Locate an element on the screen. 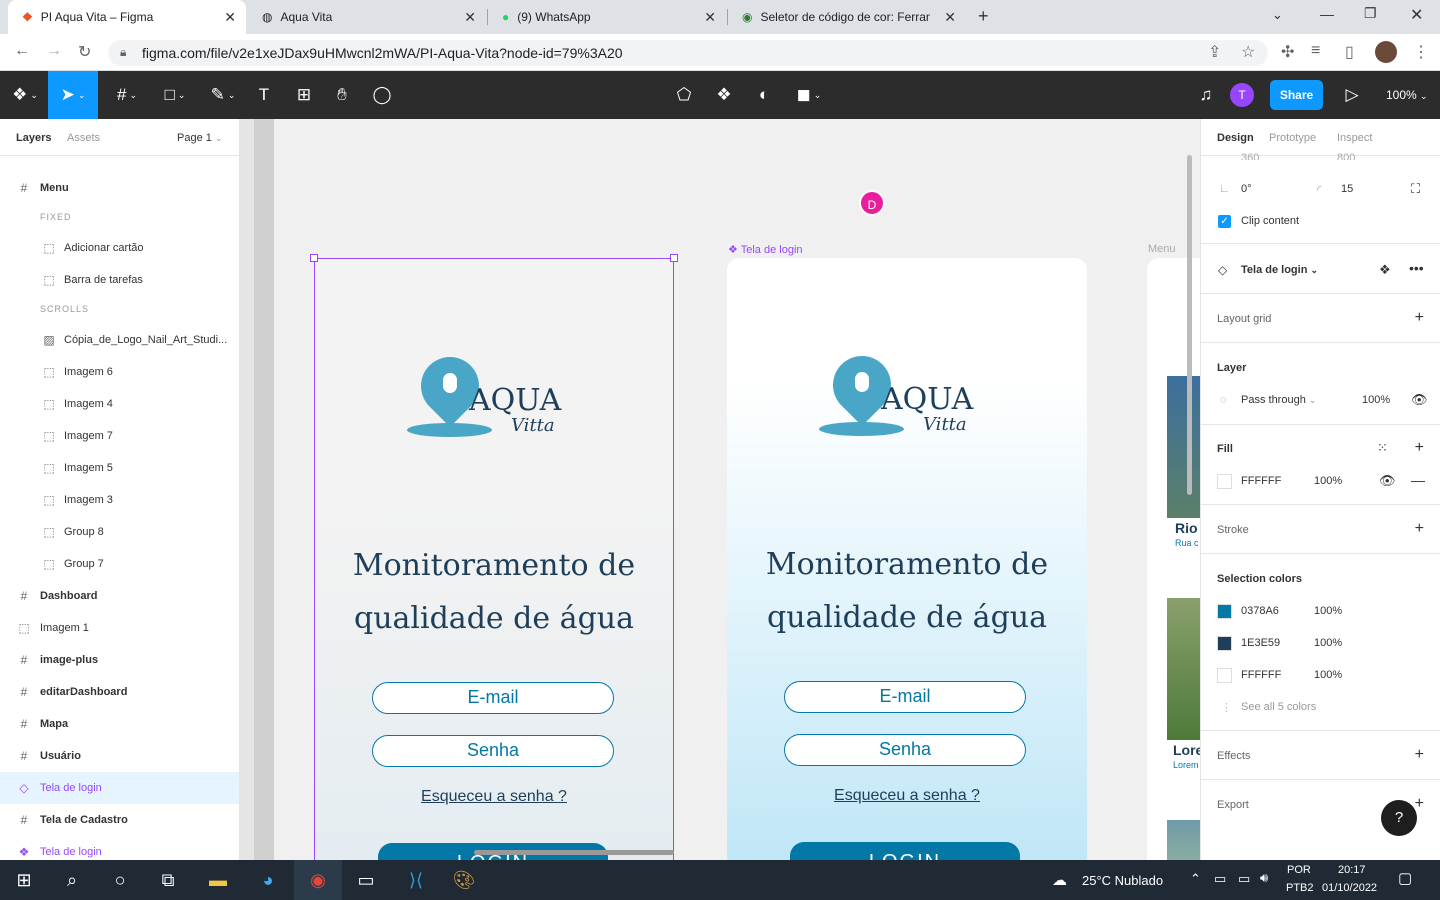  bookmark-star-icon: ☆ is located at coordinates (1248, 52).